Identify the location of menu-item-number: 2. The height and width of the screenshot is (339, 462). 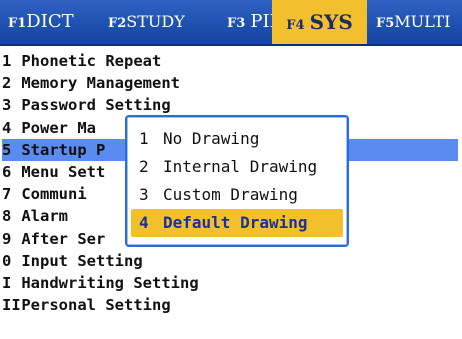
(7, 83).